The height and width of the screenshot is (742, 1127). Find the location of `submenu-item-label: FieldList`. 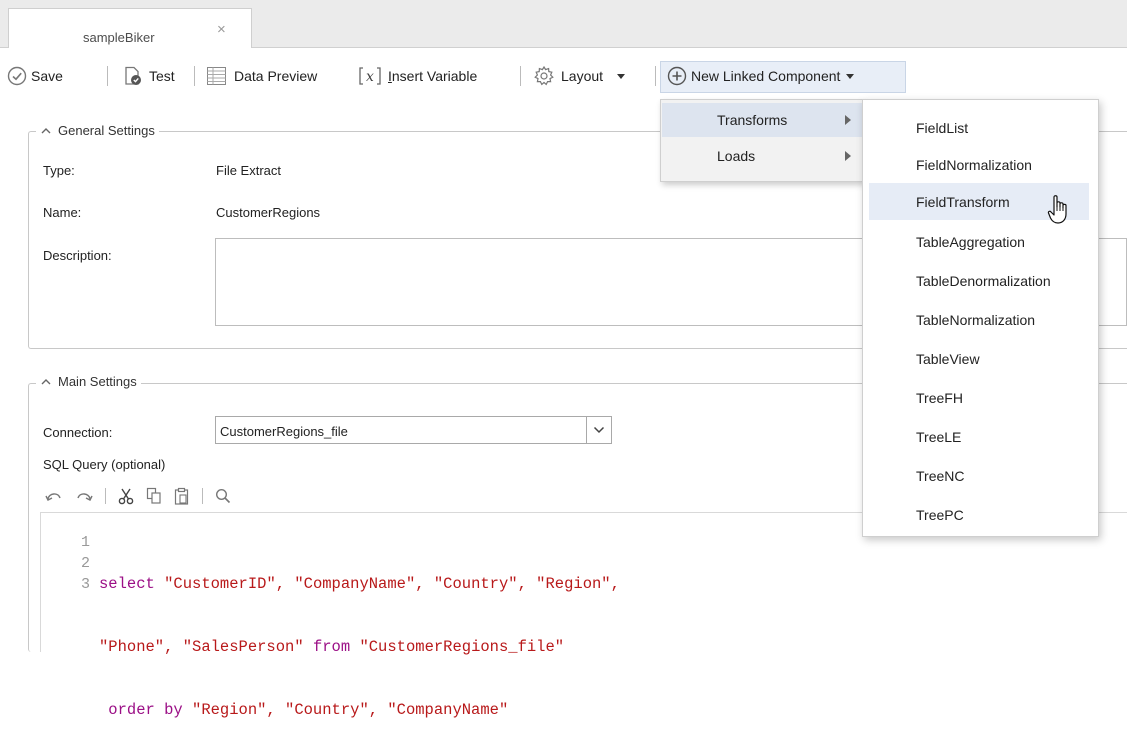

submenu-item-label: FieldList is located at coordinates (942, 128).